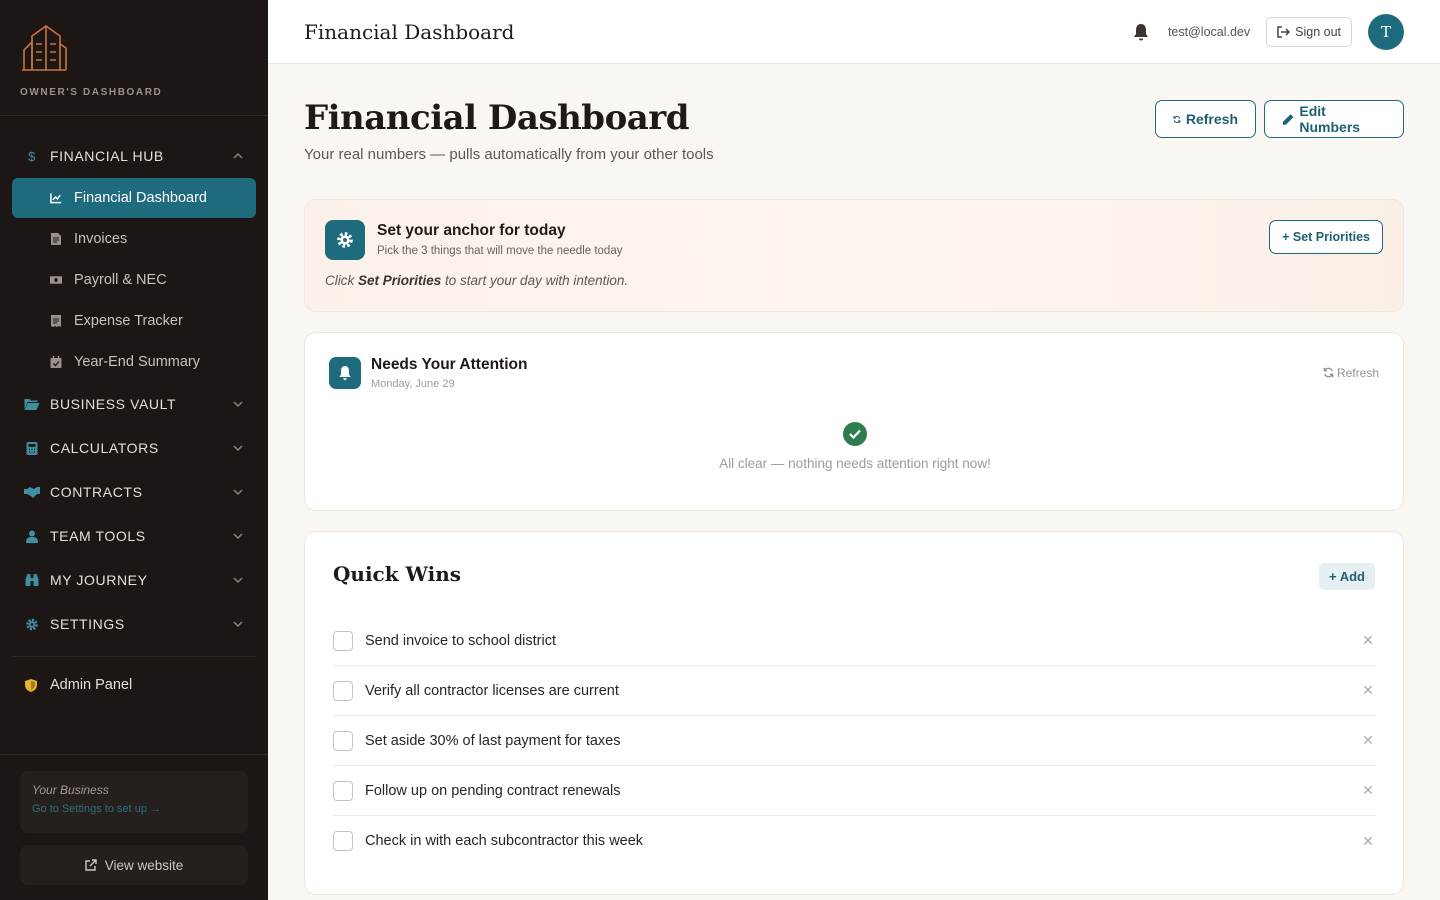  Describe the element at coordinates (91, 685) in the screenshot. I see `admin-label: Admin Panel` at that location.